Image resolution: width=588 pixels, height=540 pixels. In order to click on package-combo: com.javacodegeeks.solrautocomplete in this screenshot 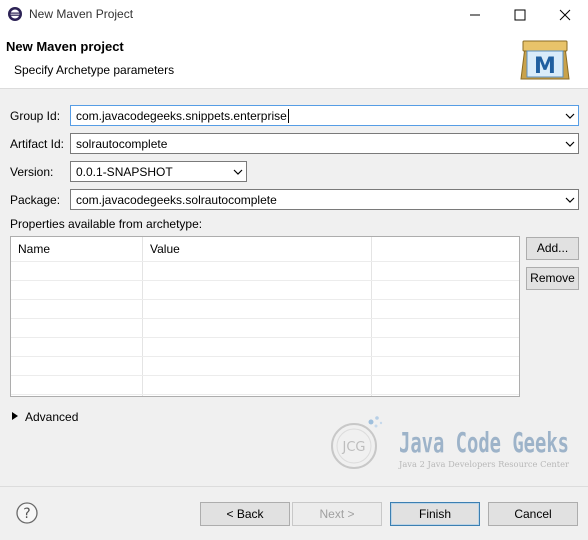, I will do `click(324, 199)`.